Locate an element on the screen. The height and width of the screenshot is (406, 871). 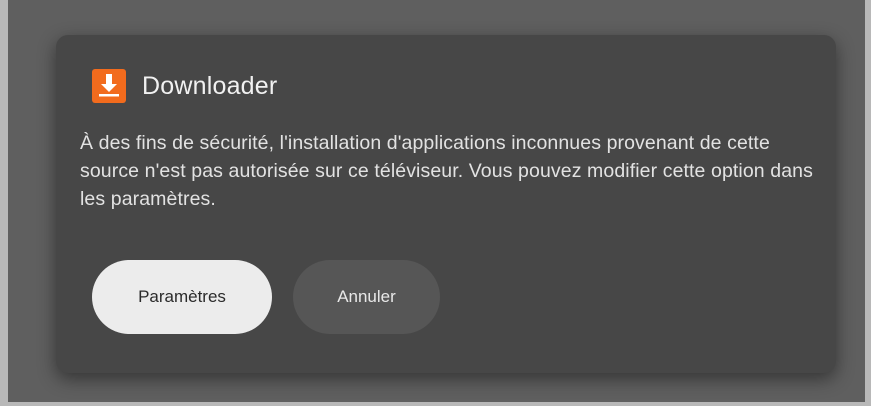
screen-frame-right is located at coordinates (868, 203).